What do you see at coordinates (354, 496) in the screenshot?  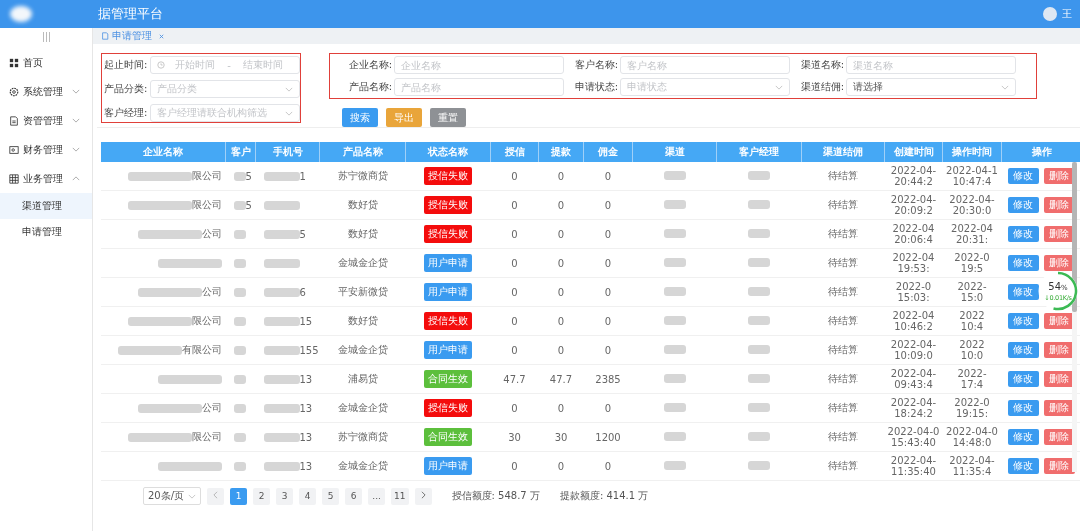 I see `page-button: 6` at bounding box center [354, 496].